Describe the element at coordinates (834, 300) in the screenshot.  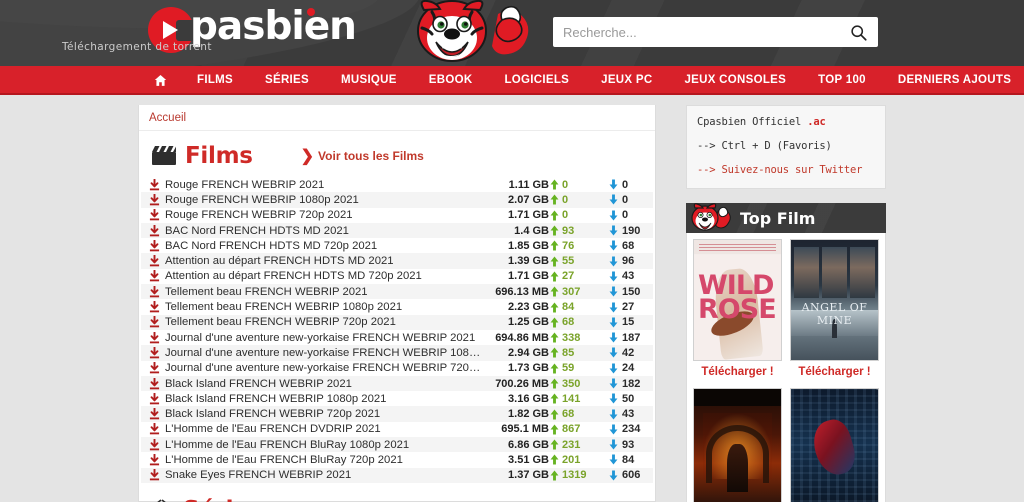
I see `movie-poster: ANGEL OF MINE` at that location.